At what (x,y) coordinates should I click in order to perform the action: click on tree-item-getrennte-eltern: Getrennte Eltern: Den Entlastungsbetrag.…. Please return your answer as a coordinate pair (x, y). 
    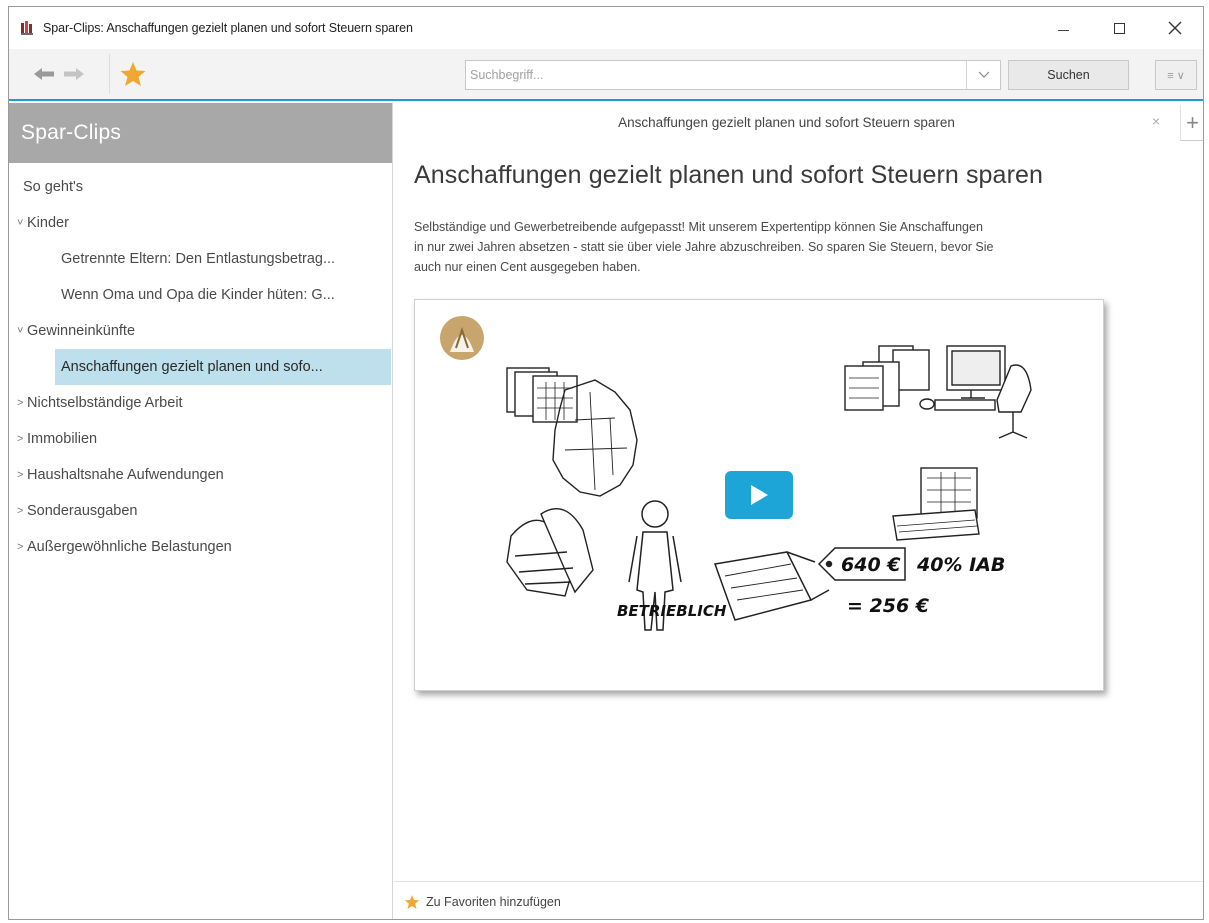
    Looking at the image, I should click on (200, 259).